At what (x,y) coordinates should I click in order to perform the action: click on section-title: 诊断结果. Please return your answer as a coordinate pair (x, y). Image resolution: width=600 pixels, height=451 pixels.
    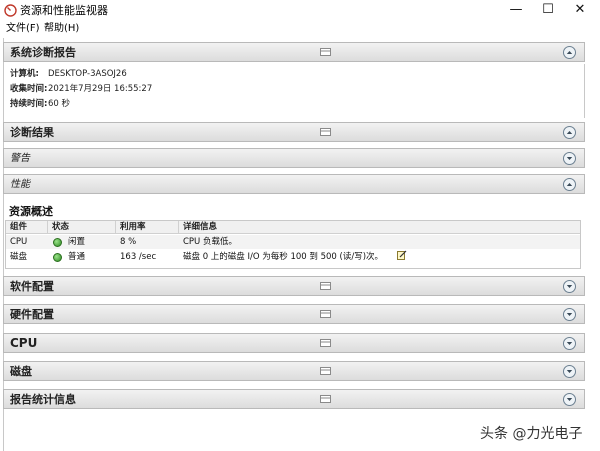
    Looking at the image, I should click on (32, 132).